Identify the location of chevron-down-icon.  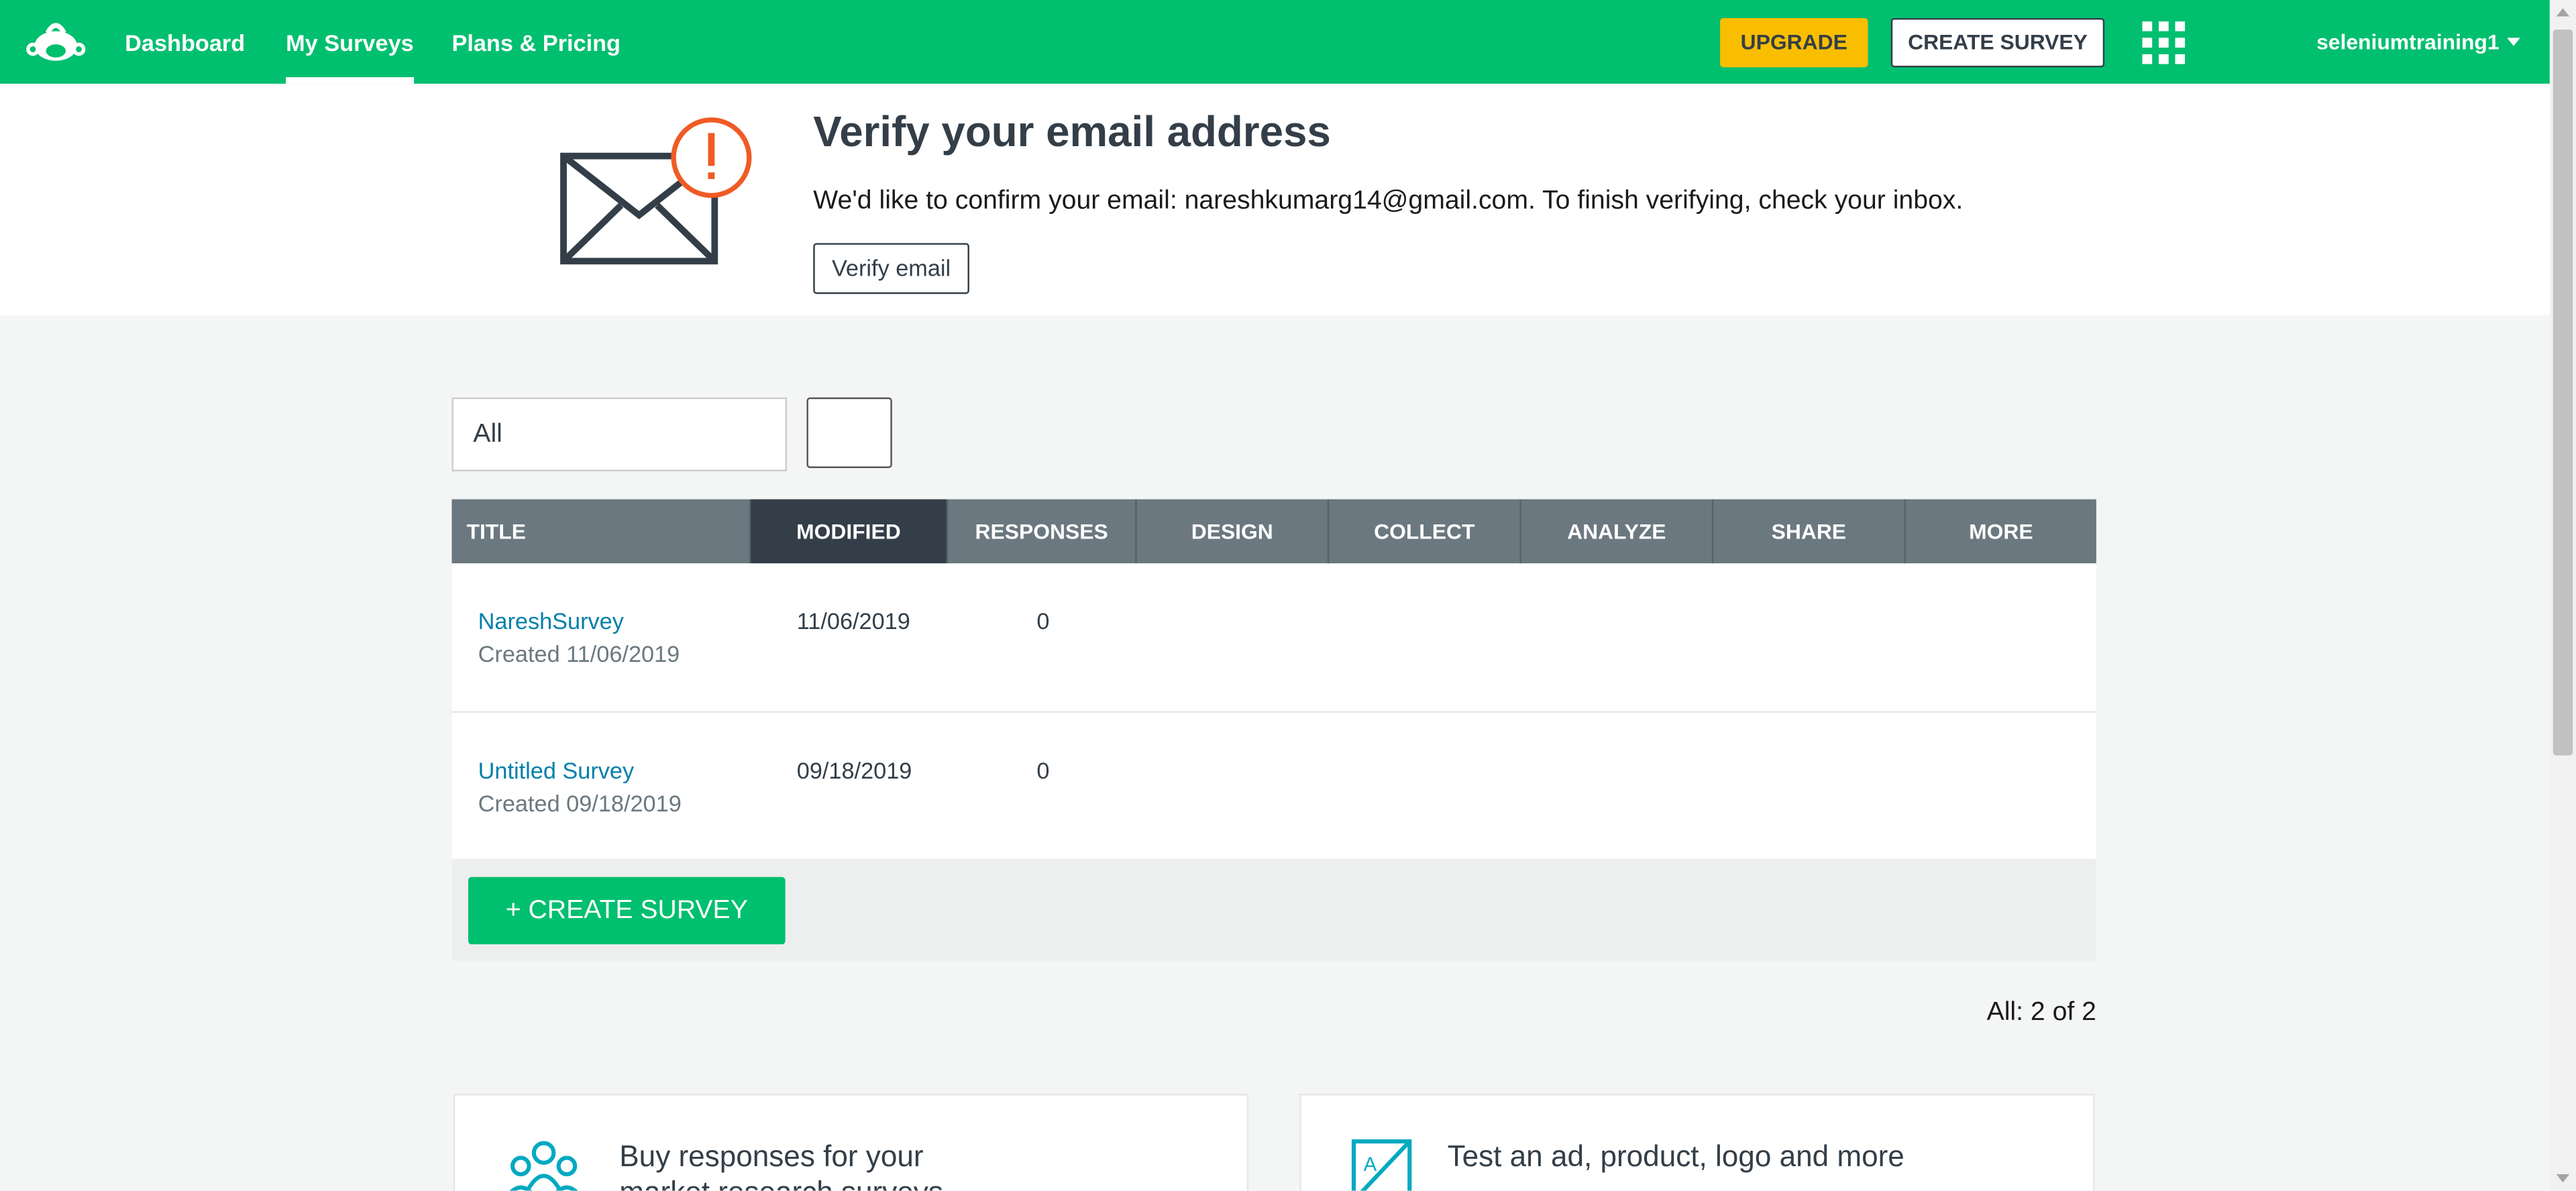
(2513, 42).